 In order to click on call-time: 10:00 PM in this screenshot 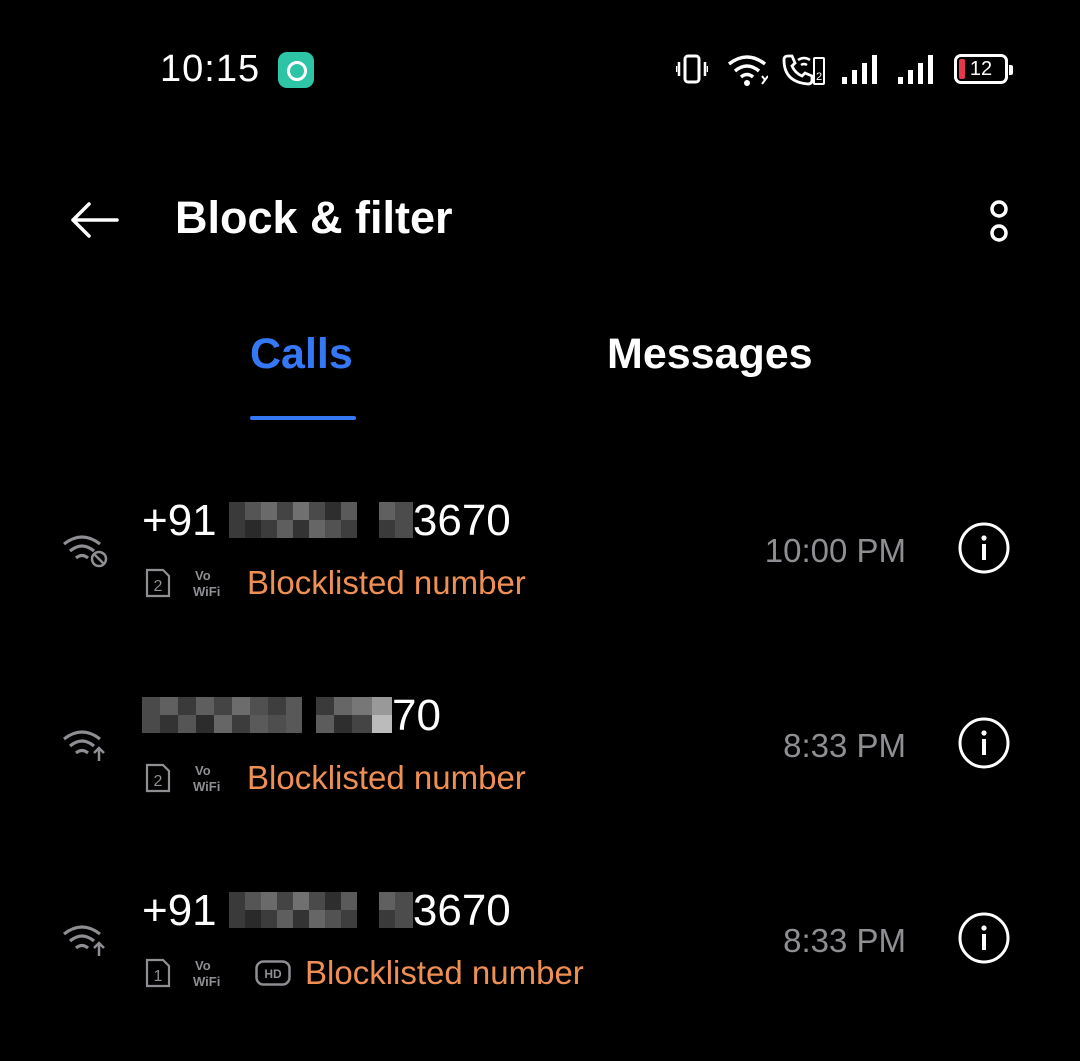, I will do `click(835, 550)`.